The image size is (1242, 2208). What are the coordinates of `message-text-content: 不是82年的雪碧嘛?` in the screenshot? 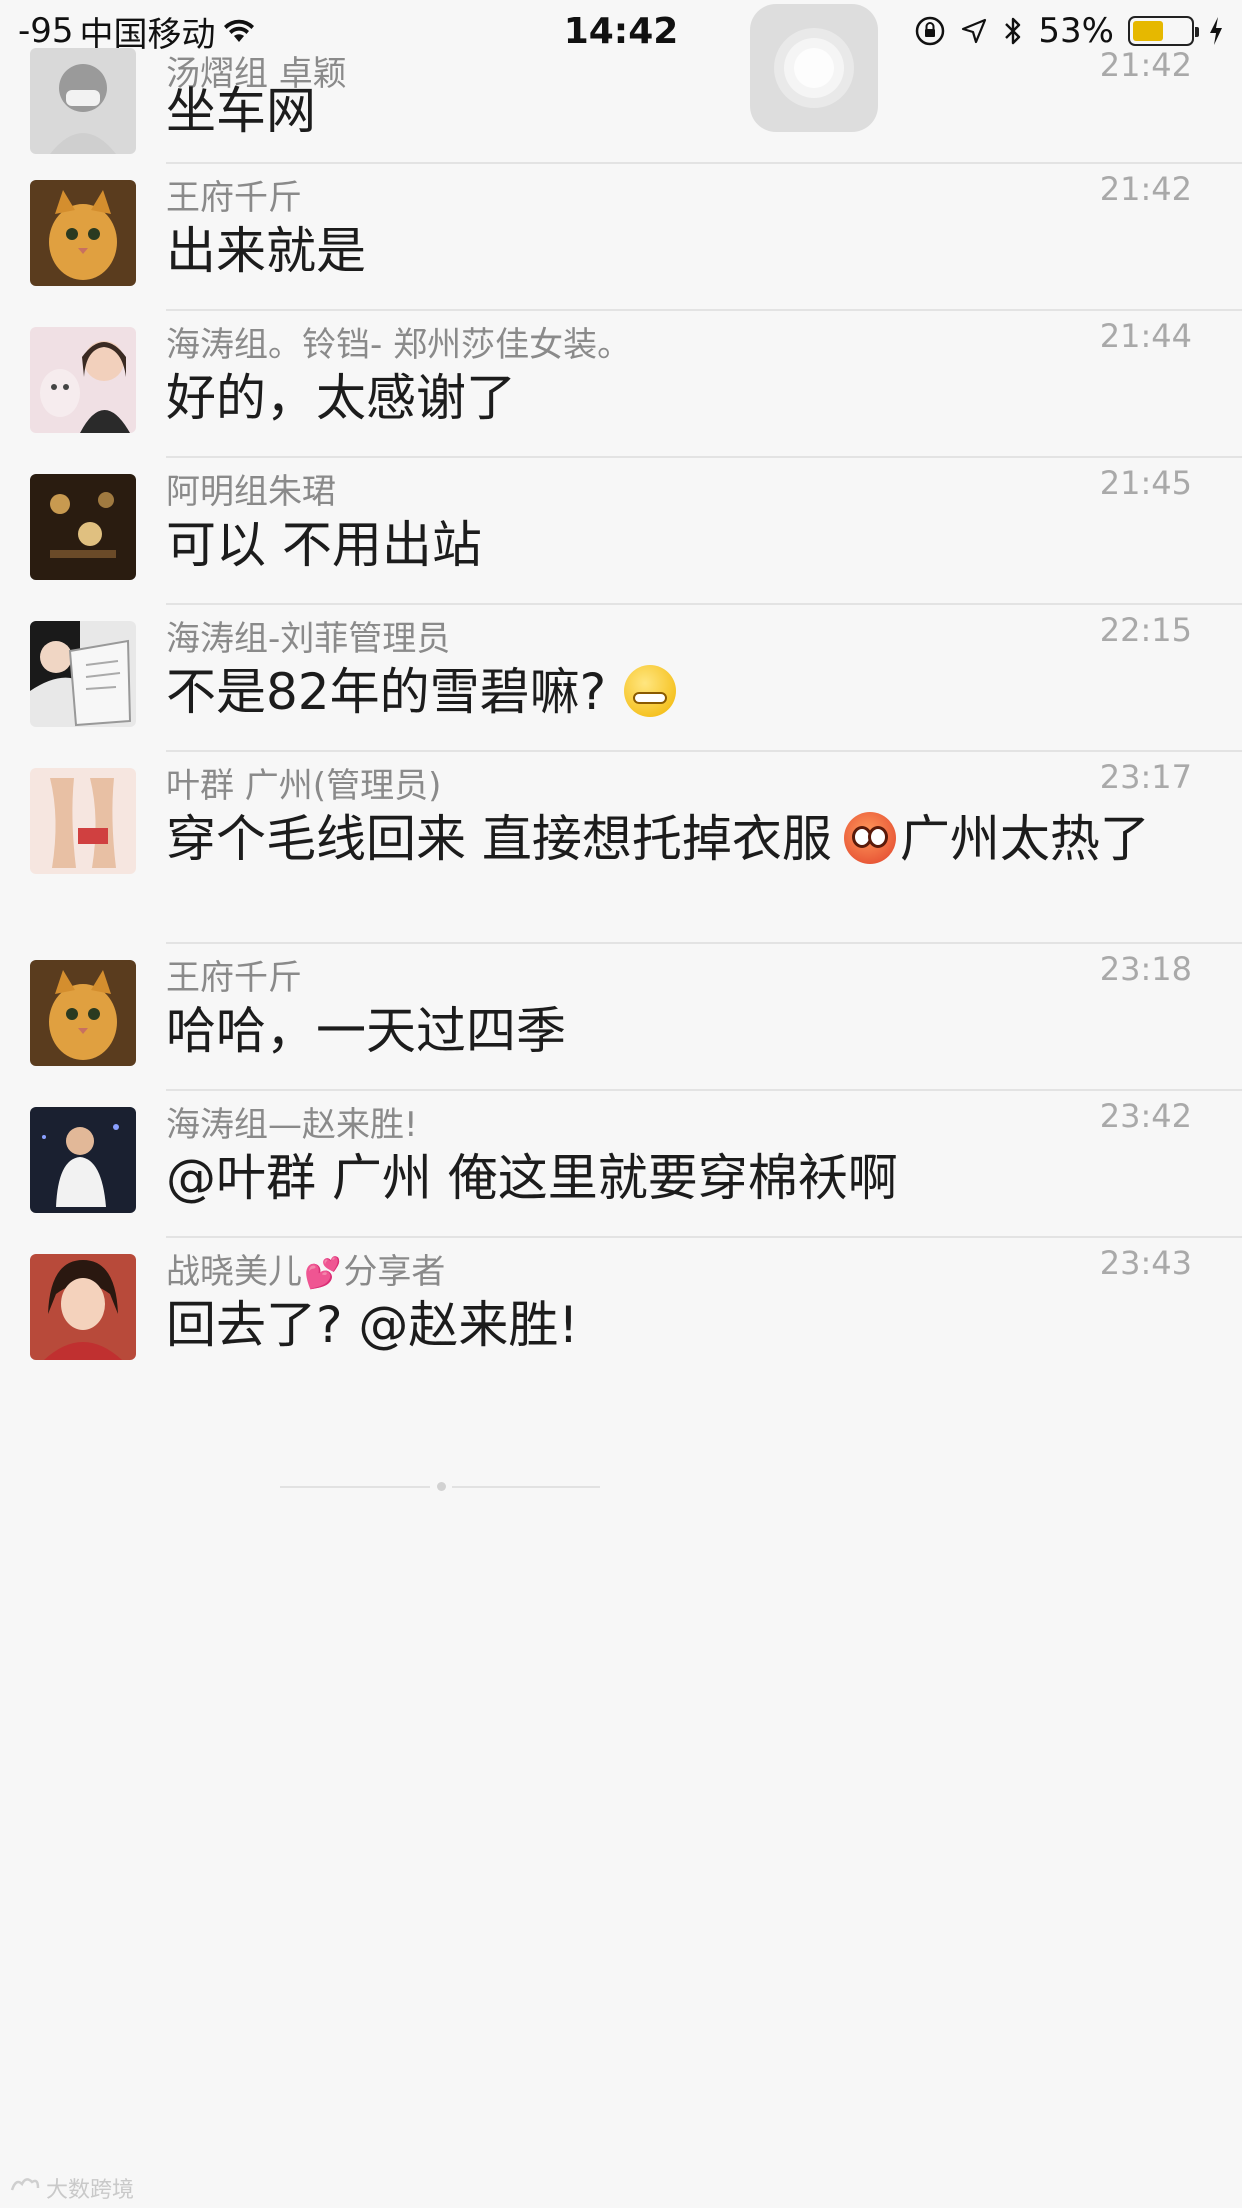 It's located at (386, 692).